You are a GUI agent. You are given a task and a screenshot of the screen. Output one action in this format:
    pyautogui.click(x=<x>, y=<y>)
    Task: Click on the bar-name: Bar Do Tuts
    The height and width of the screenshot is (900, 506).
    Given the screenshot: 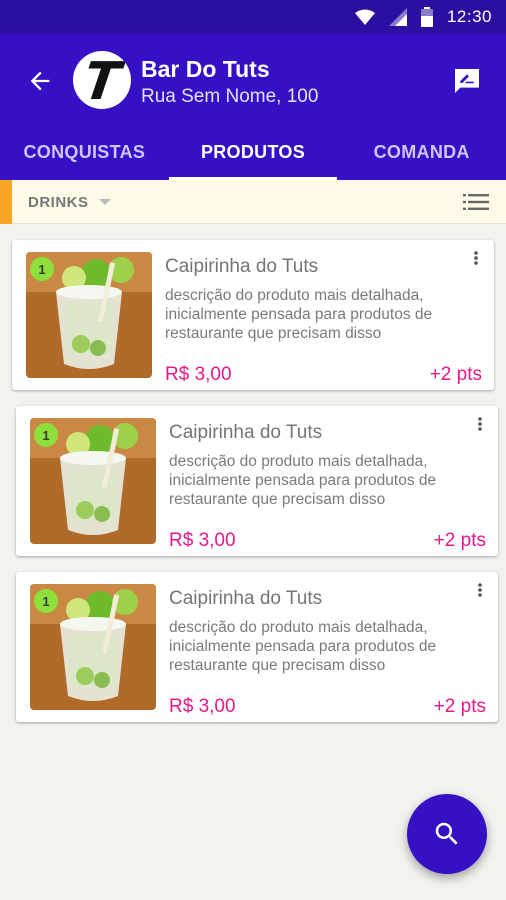 What is the action you would take?
    pyautogui.click(x=205, y=69)
    